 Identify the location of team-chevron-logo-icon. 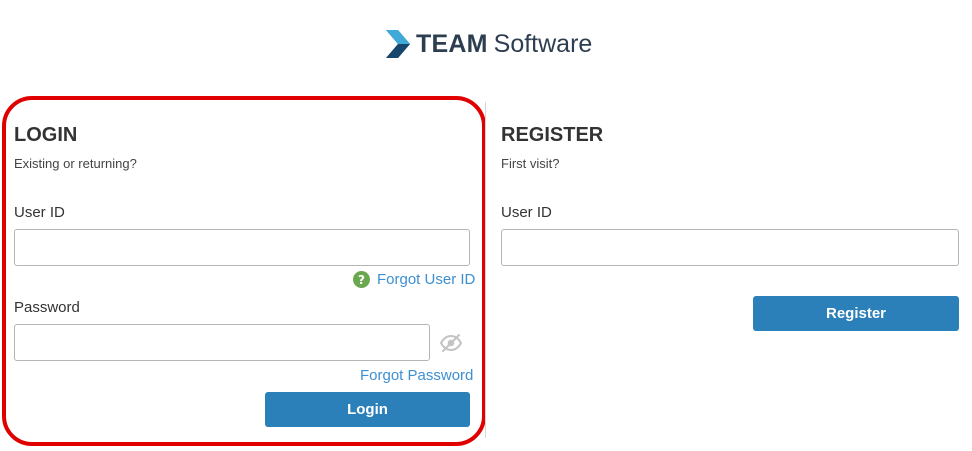
(398, 44).